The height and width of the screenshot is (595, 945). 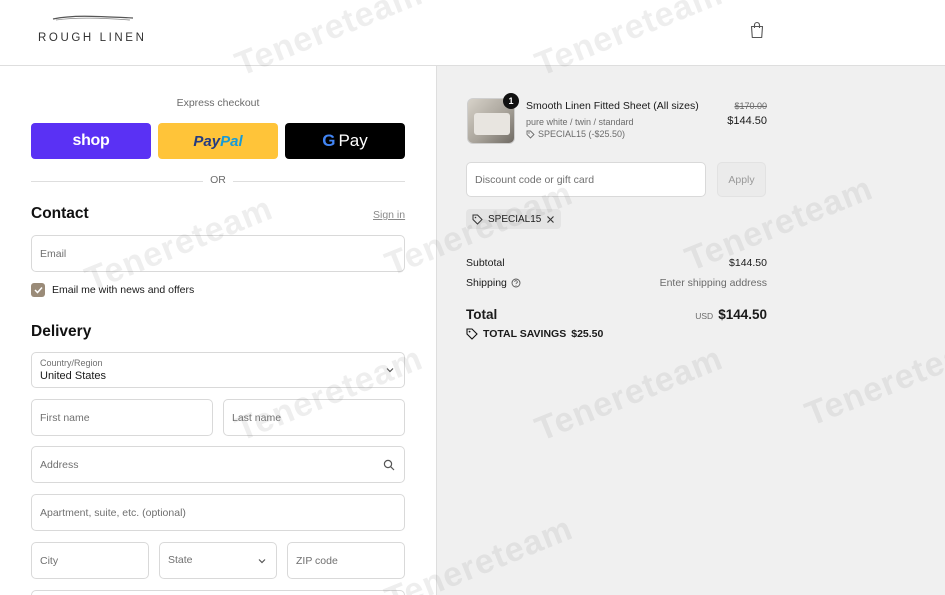 I want to click on or-label: OR, so click(x=218, y=180).